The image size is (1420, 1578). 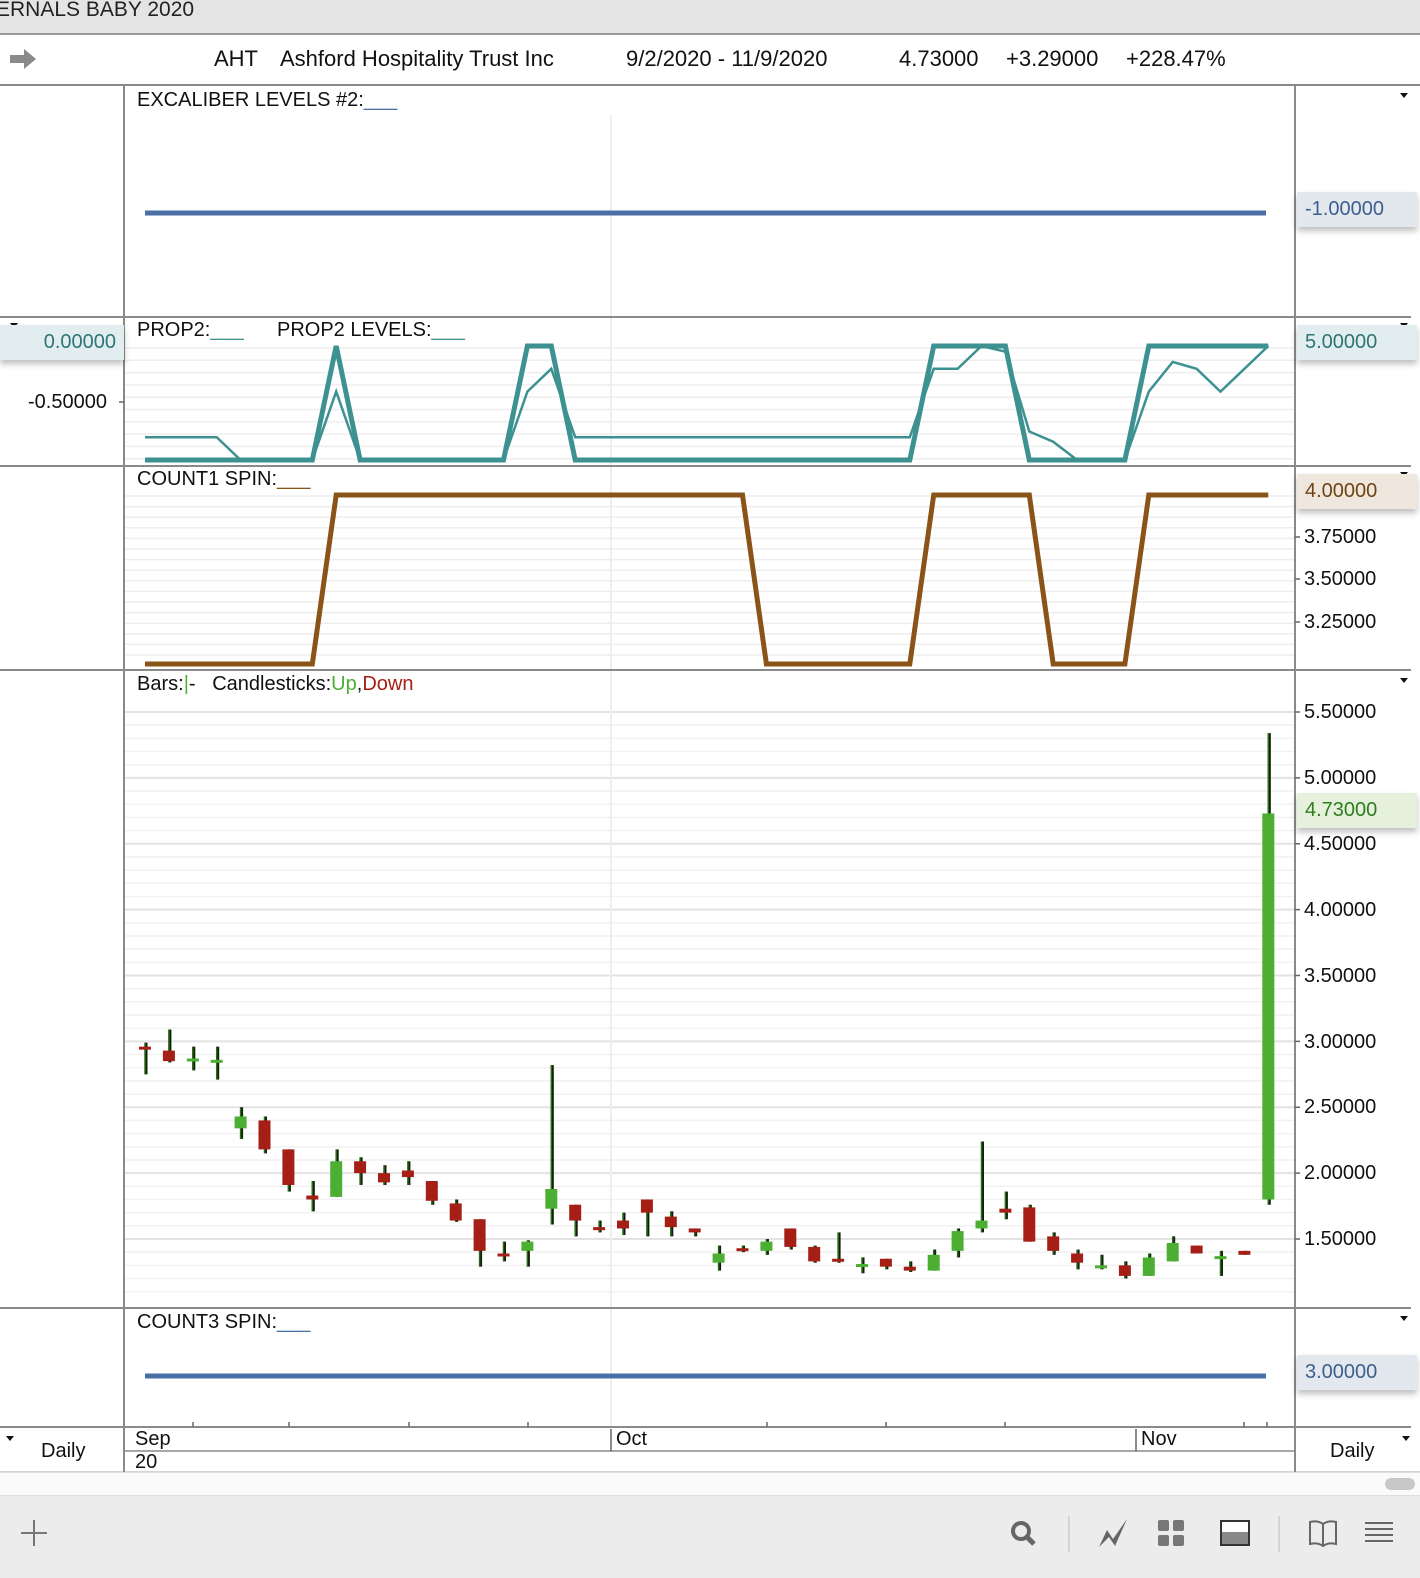 I want to click on excaliber-label: EXCALIBER LEVELS #2:___, so click(x=267, y=100).